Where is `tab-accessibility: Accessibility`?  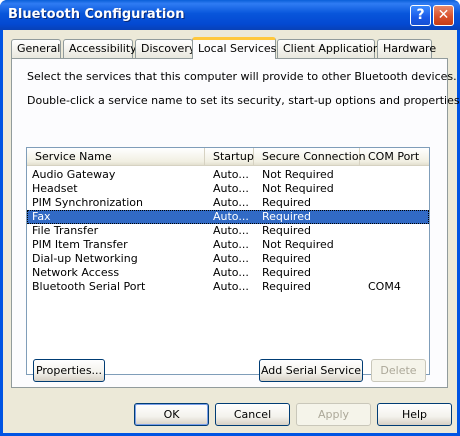
tab-accessibility: Accessibility is located at coordinates (100, 48).